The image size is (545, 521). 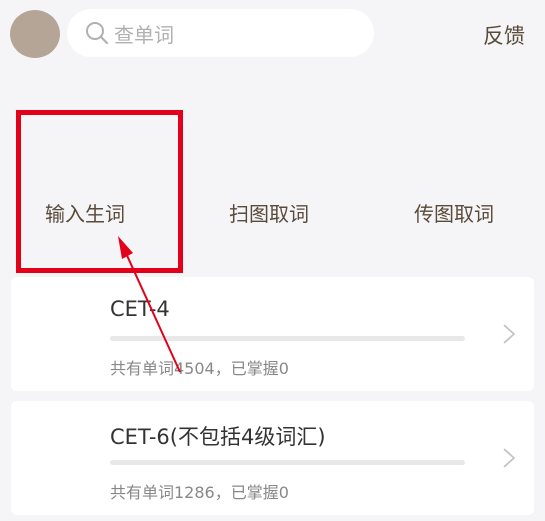 What do you see at coordinates (504, 35) in the screenshot?
I see `feedback-button: 反馈` at bounding box center [504, 35].